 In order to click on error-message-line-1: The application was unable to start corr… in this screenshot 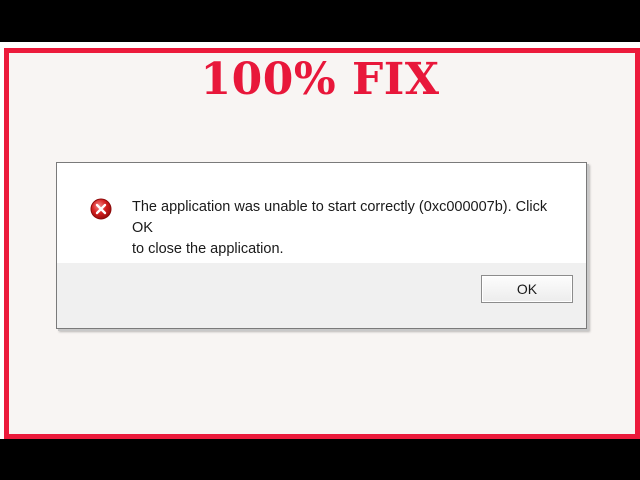, I will do `click(340, 217)`.